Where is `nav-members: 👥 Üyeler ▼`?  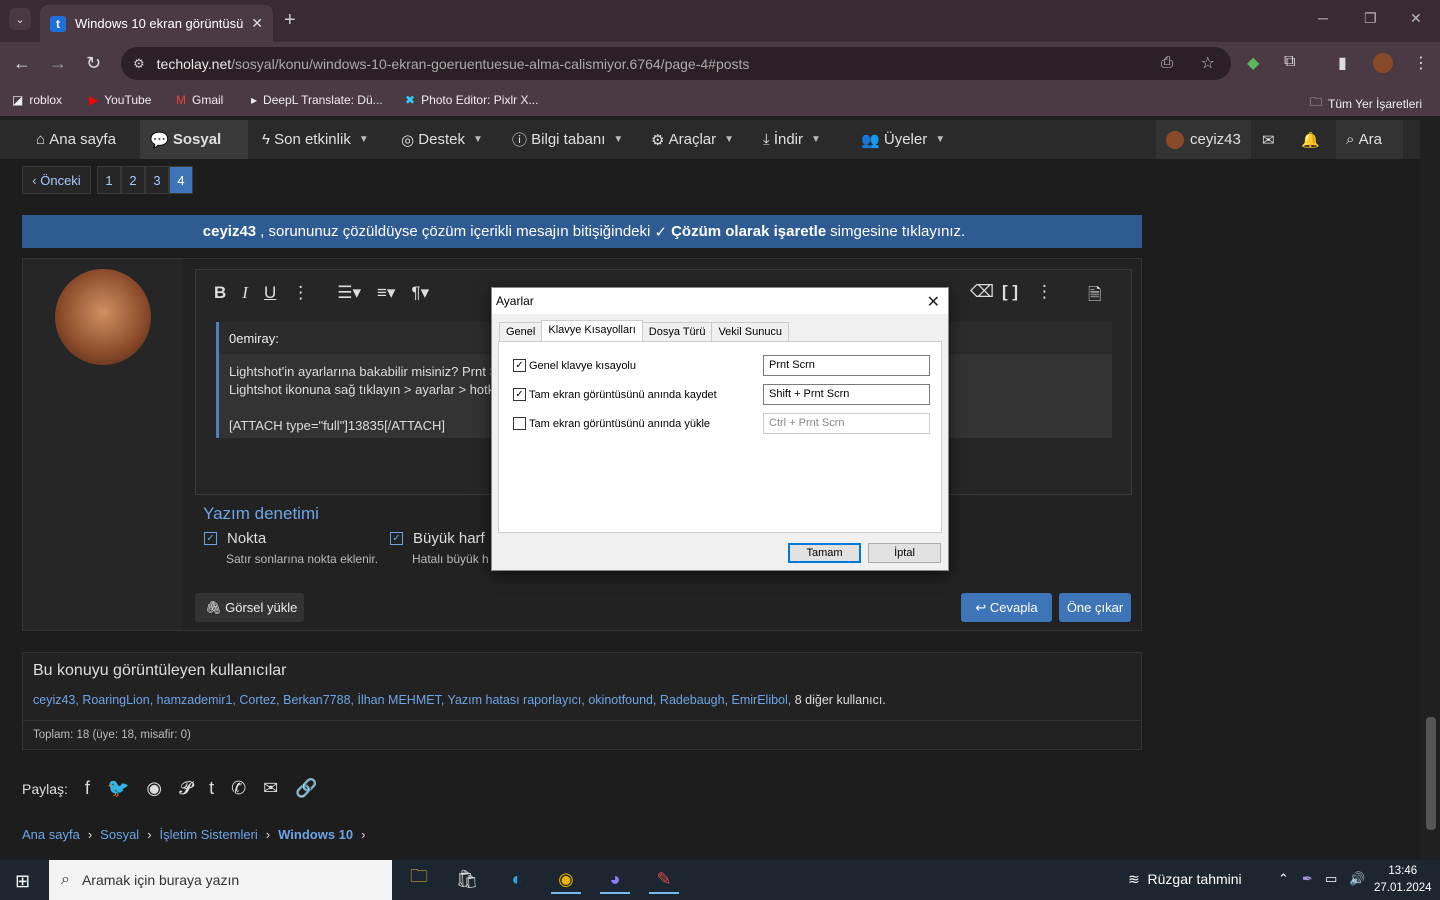 nav-members: 👥 Üyeler ▼ is located at coordinates (903, 139).